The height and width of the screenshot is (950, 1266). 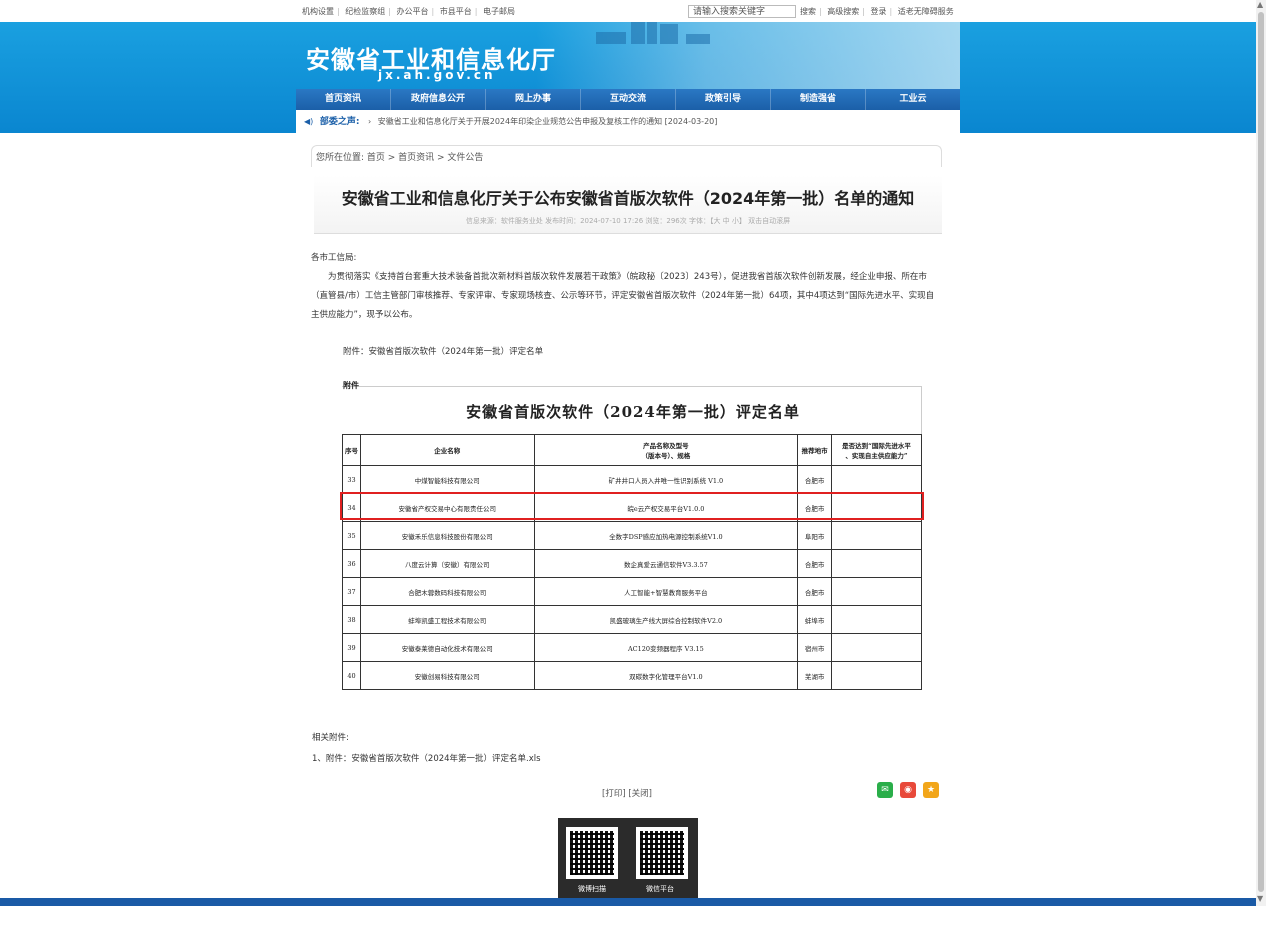 I want to click on top-links: 机构设置 | 纪检监察组 | 办公平台 | 市县平台 | 电子邮局, so click(x=408, y=11).